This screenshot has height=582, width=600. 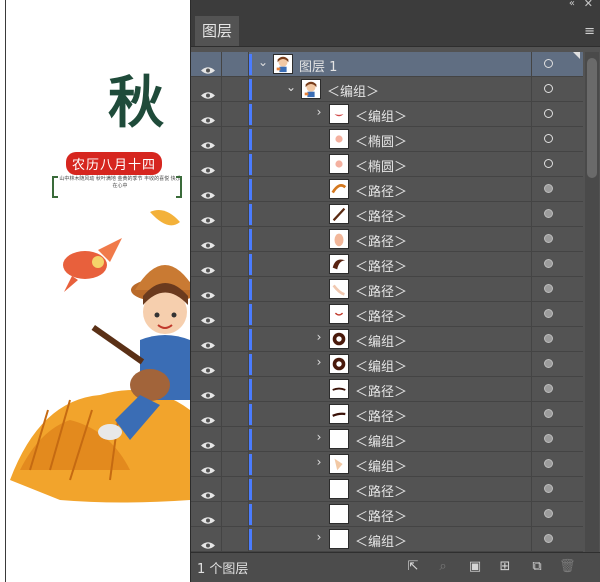 I want to click on panel-menu-icon: ≡, so click(x=589, y=31).